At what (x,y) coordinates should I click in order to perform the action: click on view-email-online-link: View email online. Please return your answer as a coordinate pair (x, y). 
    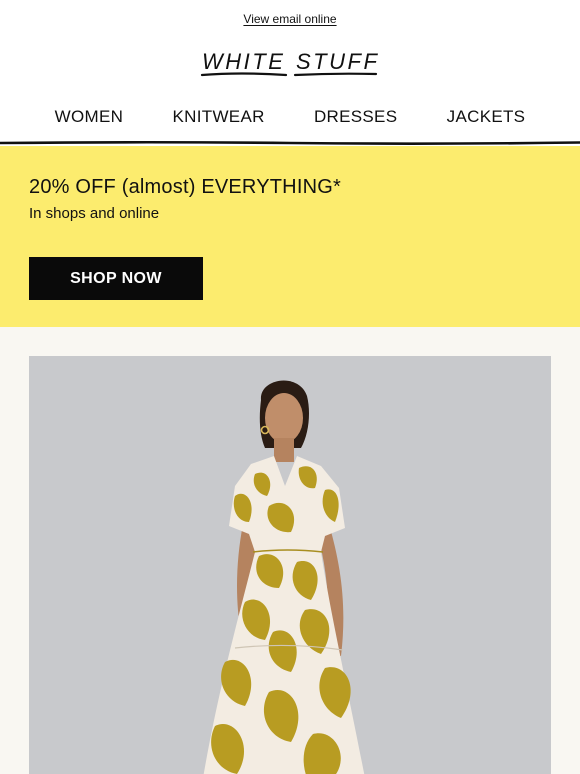
    Looking at the image, I should click on (289, 19).